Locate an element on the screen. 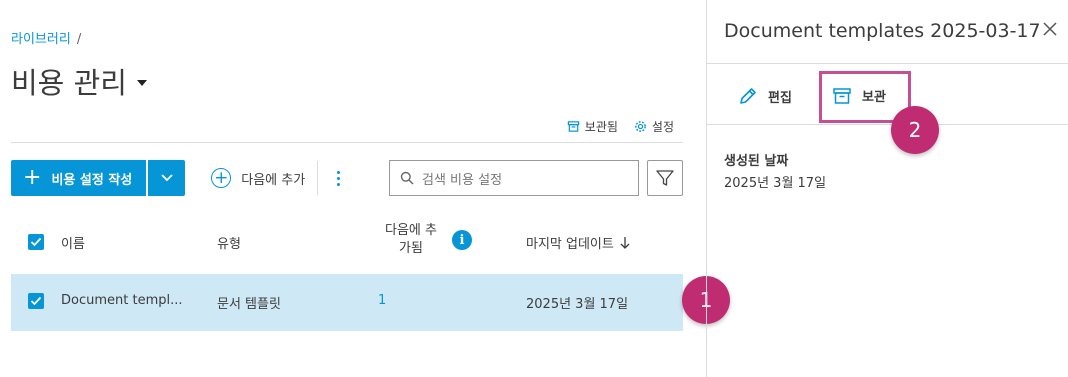  archived-link: 보관됨 is located at coordinates (592, 126).